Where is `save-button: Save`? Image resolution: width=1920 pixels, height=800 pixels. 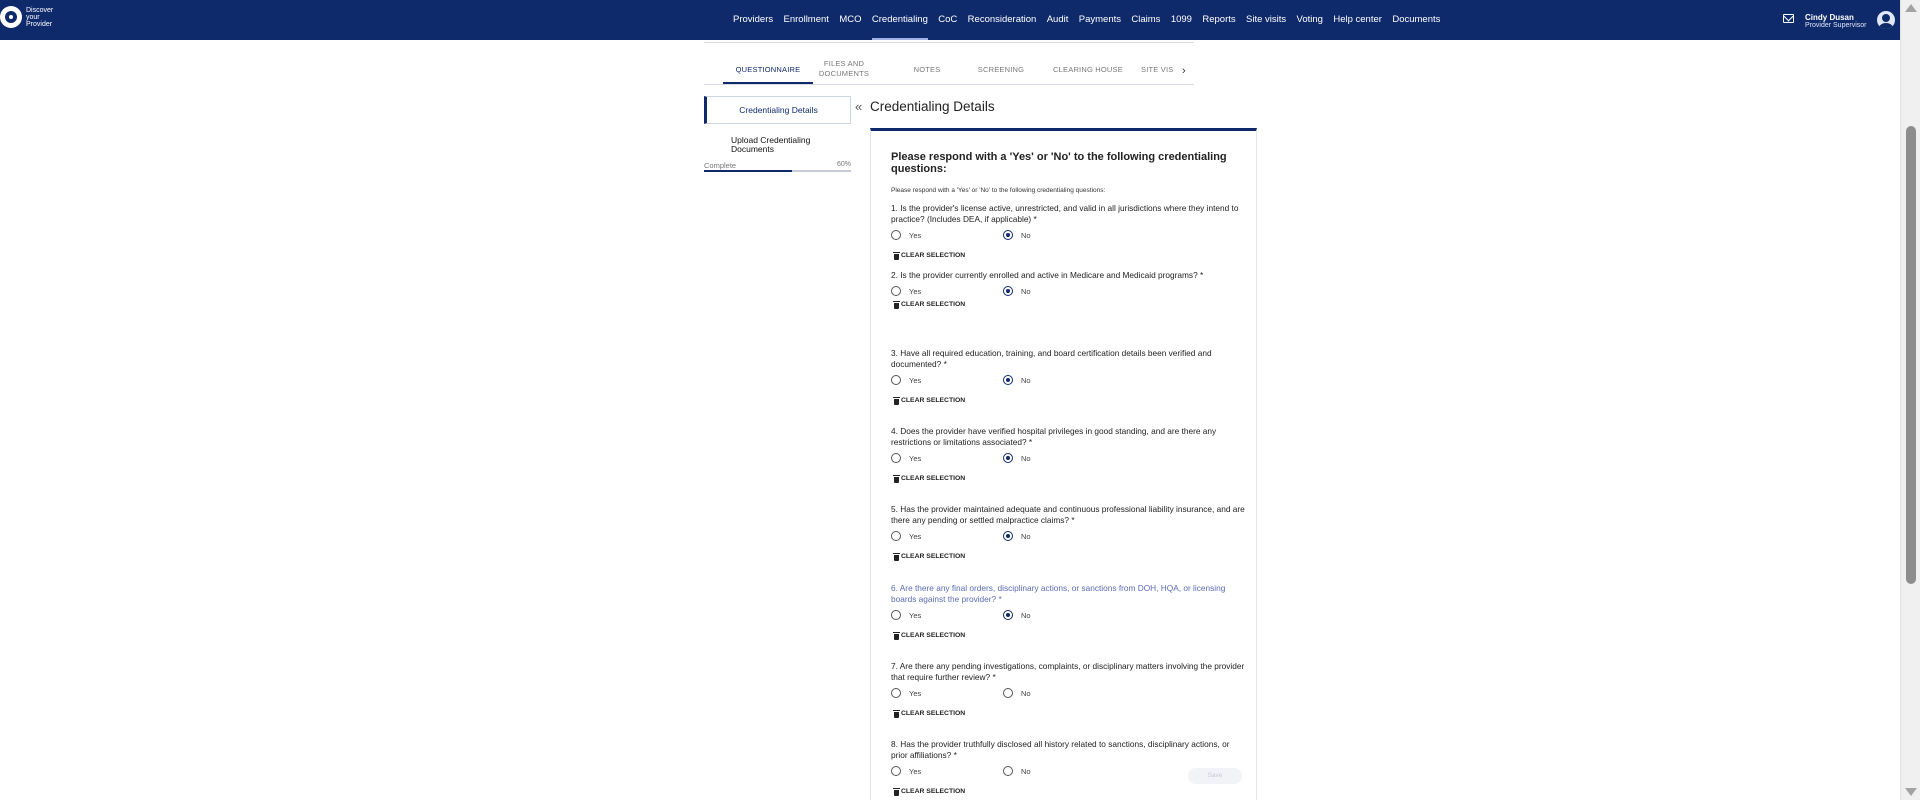
save-button: Save is located at coordinates (1215, 776).